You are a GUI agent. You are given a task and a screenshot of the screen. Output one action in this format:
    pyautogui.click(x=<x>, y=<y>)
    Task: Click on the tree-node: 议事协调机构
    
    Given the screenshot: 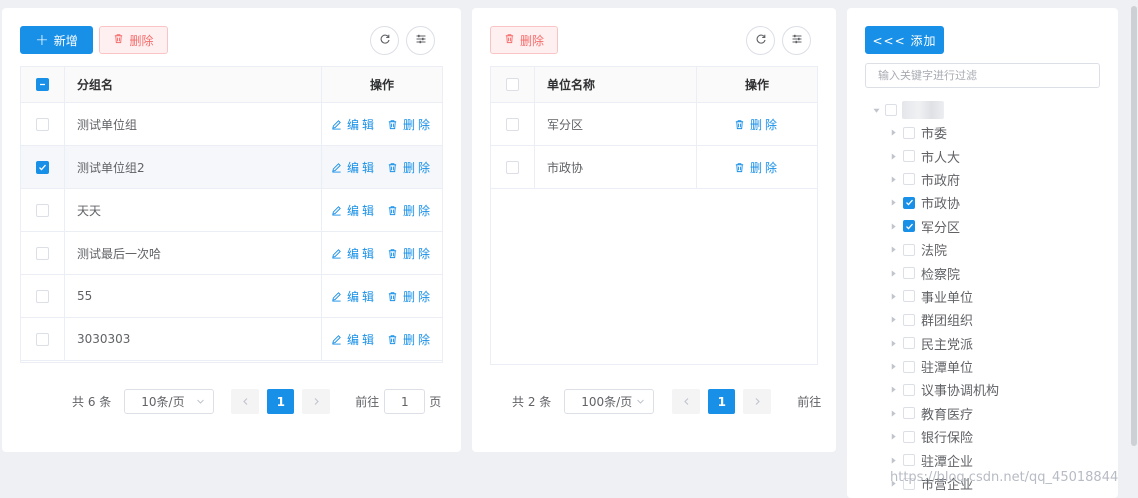 What is the action you would take?
    pyautogui.click(x=944, y=389)
    